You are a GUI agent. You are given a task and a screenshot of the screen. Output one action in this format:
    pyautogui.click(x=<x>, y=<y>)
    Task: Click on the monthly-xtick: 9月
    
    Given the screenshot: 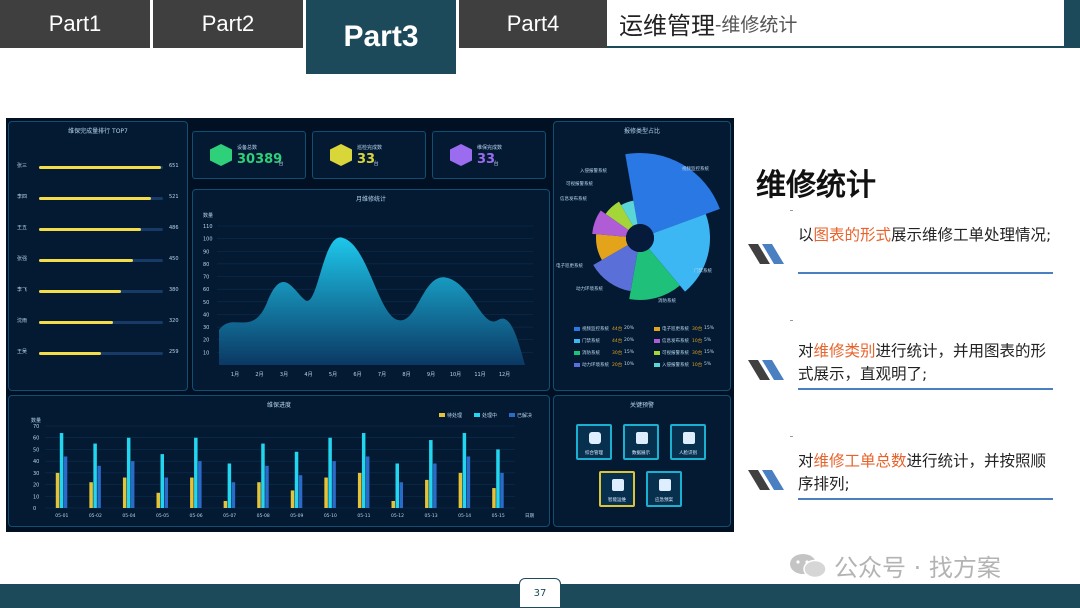 What is the action you would take?
    pyautogui.click(x=431, y=375)
    